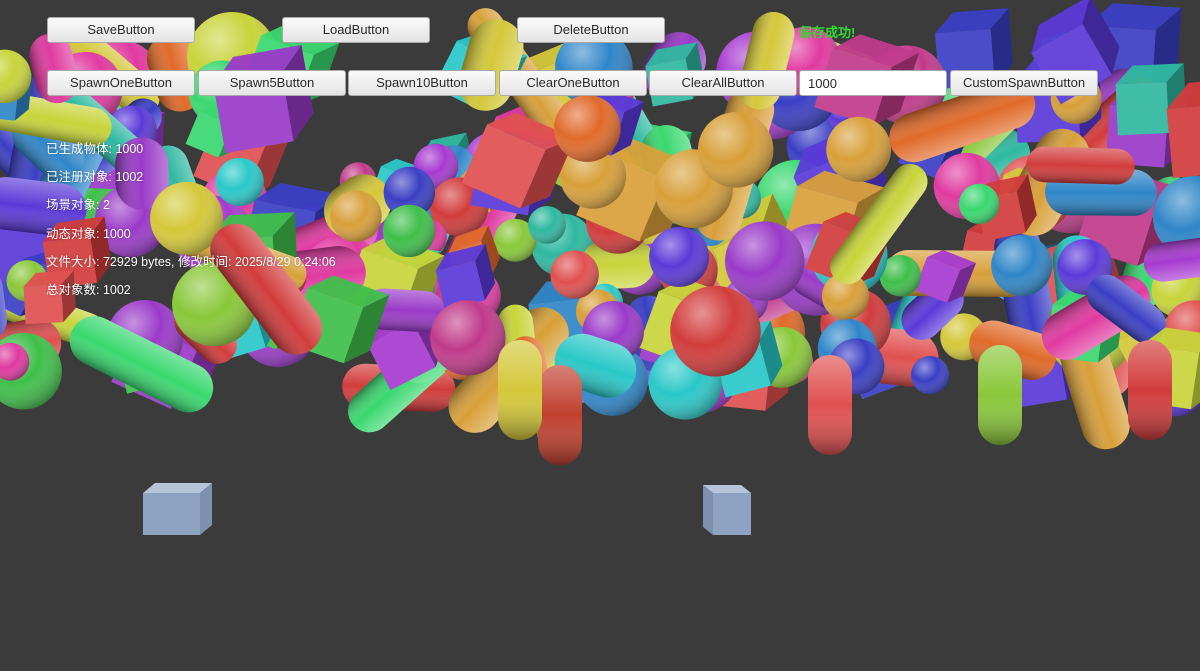 Image resolution: width=1200 pixels, height=671 pixels. I want to click on registered-count-text: 已注册对象: 1002, so click(95, 177).